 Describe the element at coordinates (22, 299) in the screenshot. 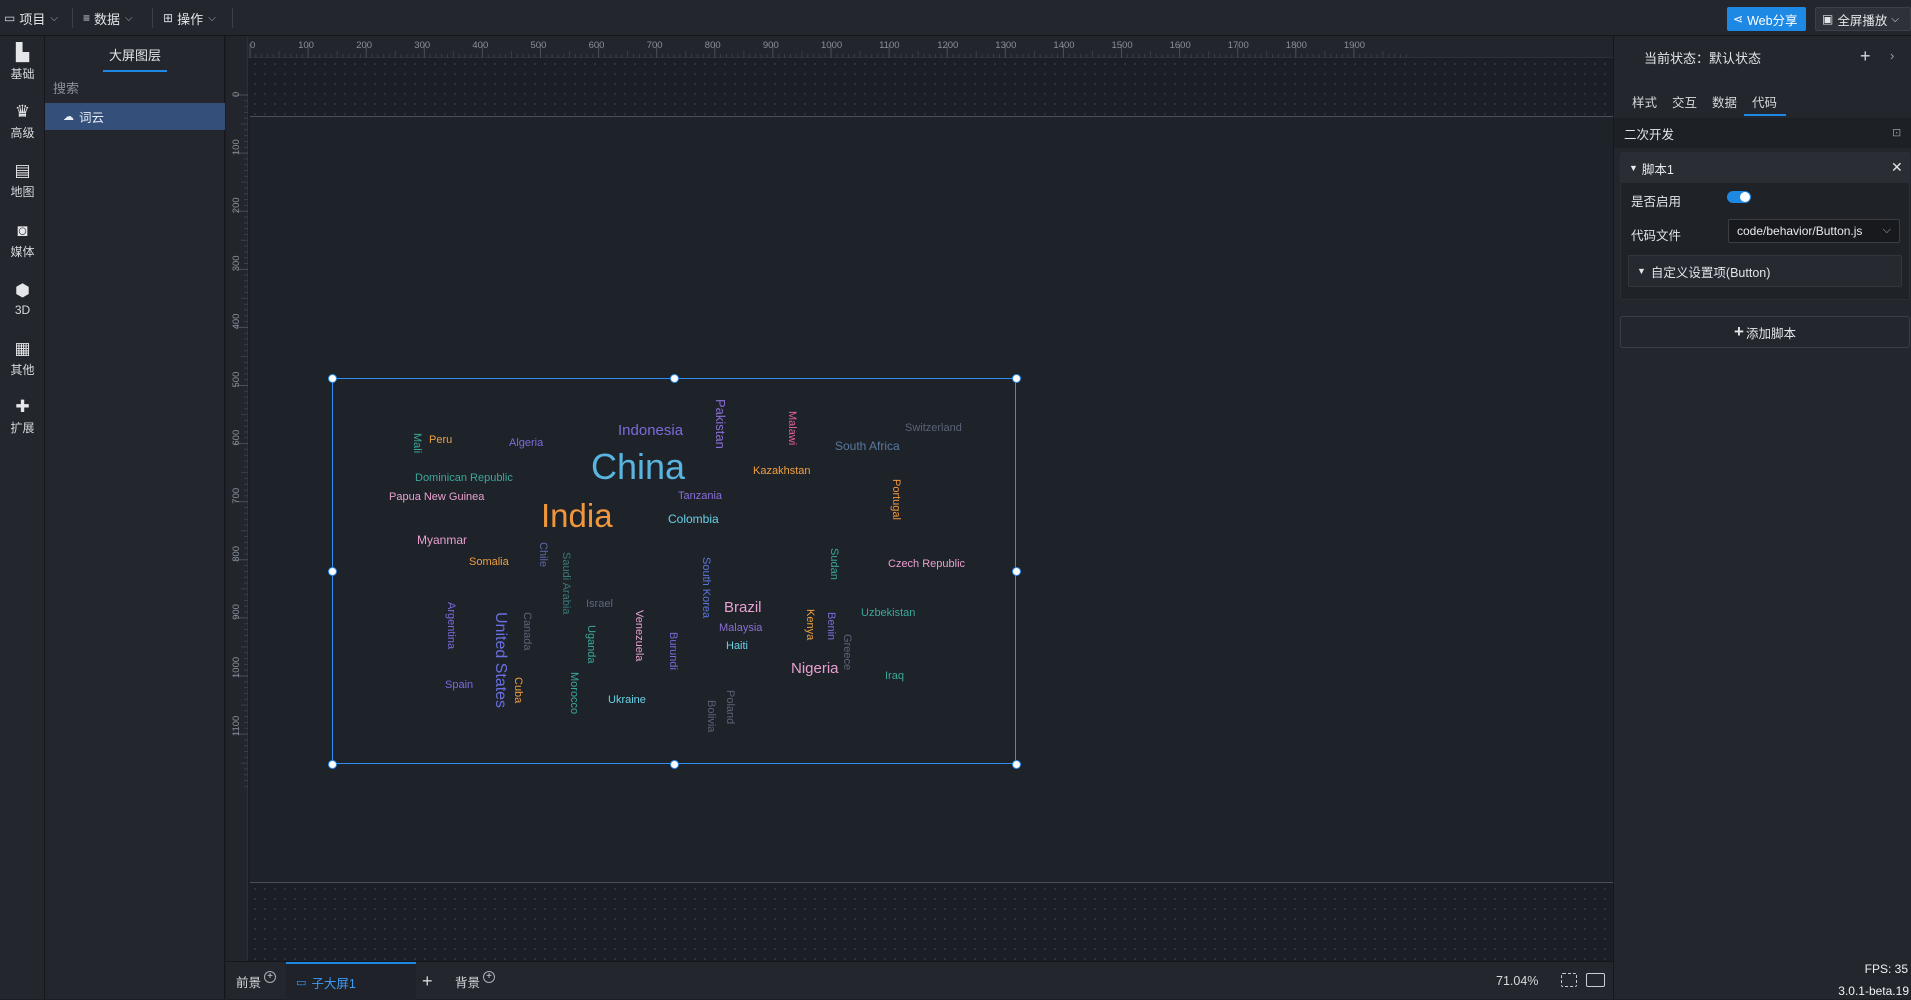

I see `rail-item-3d: ⬢ 3D` at that location.